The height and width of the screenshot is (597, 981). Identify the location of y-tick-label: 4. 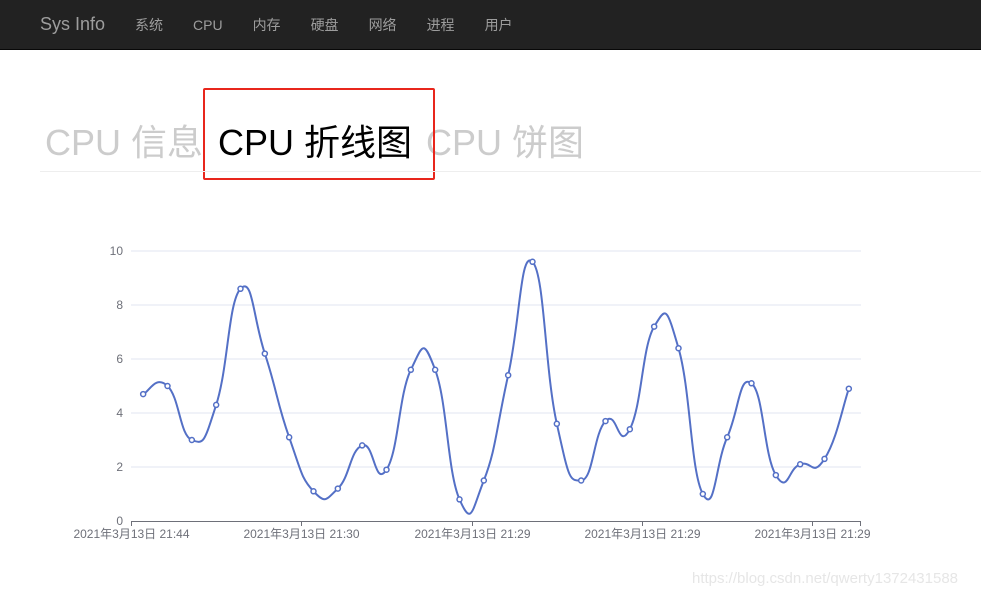
(119, 413).